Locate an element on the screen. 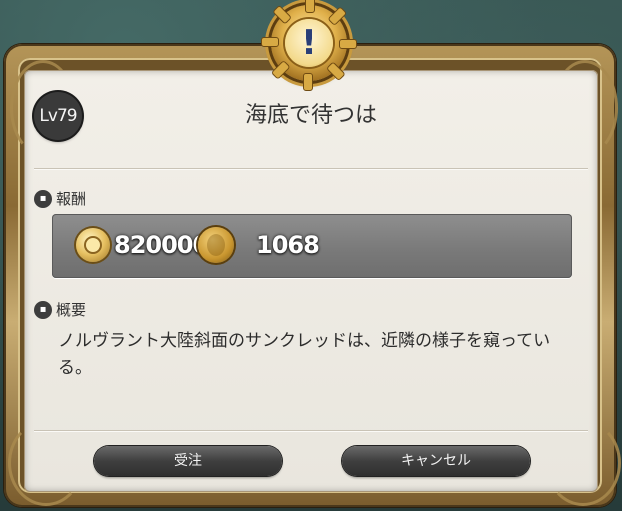 This screenshot has width=622, height=511. quest-description: ノルヴラント大陸斜面のサンクレッドは、近隣の様子を窺っている。 is located at coordinates (304, 354).